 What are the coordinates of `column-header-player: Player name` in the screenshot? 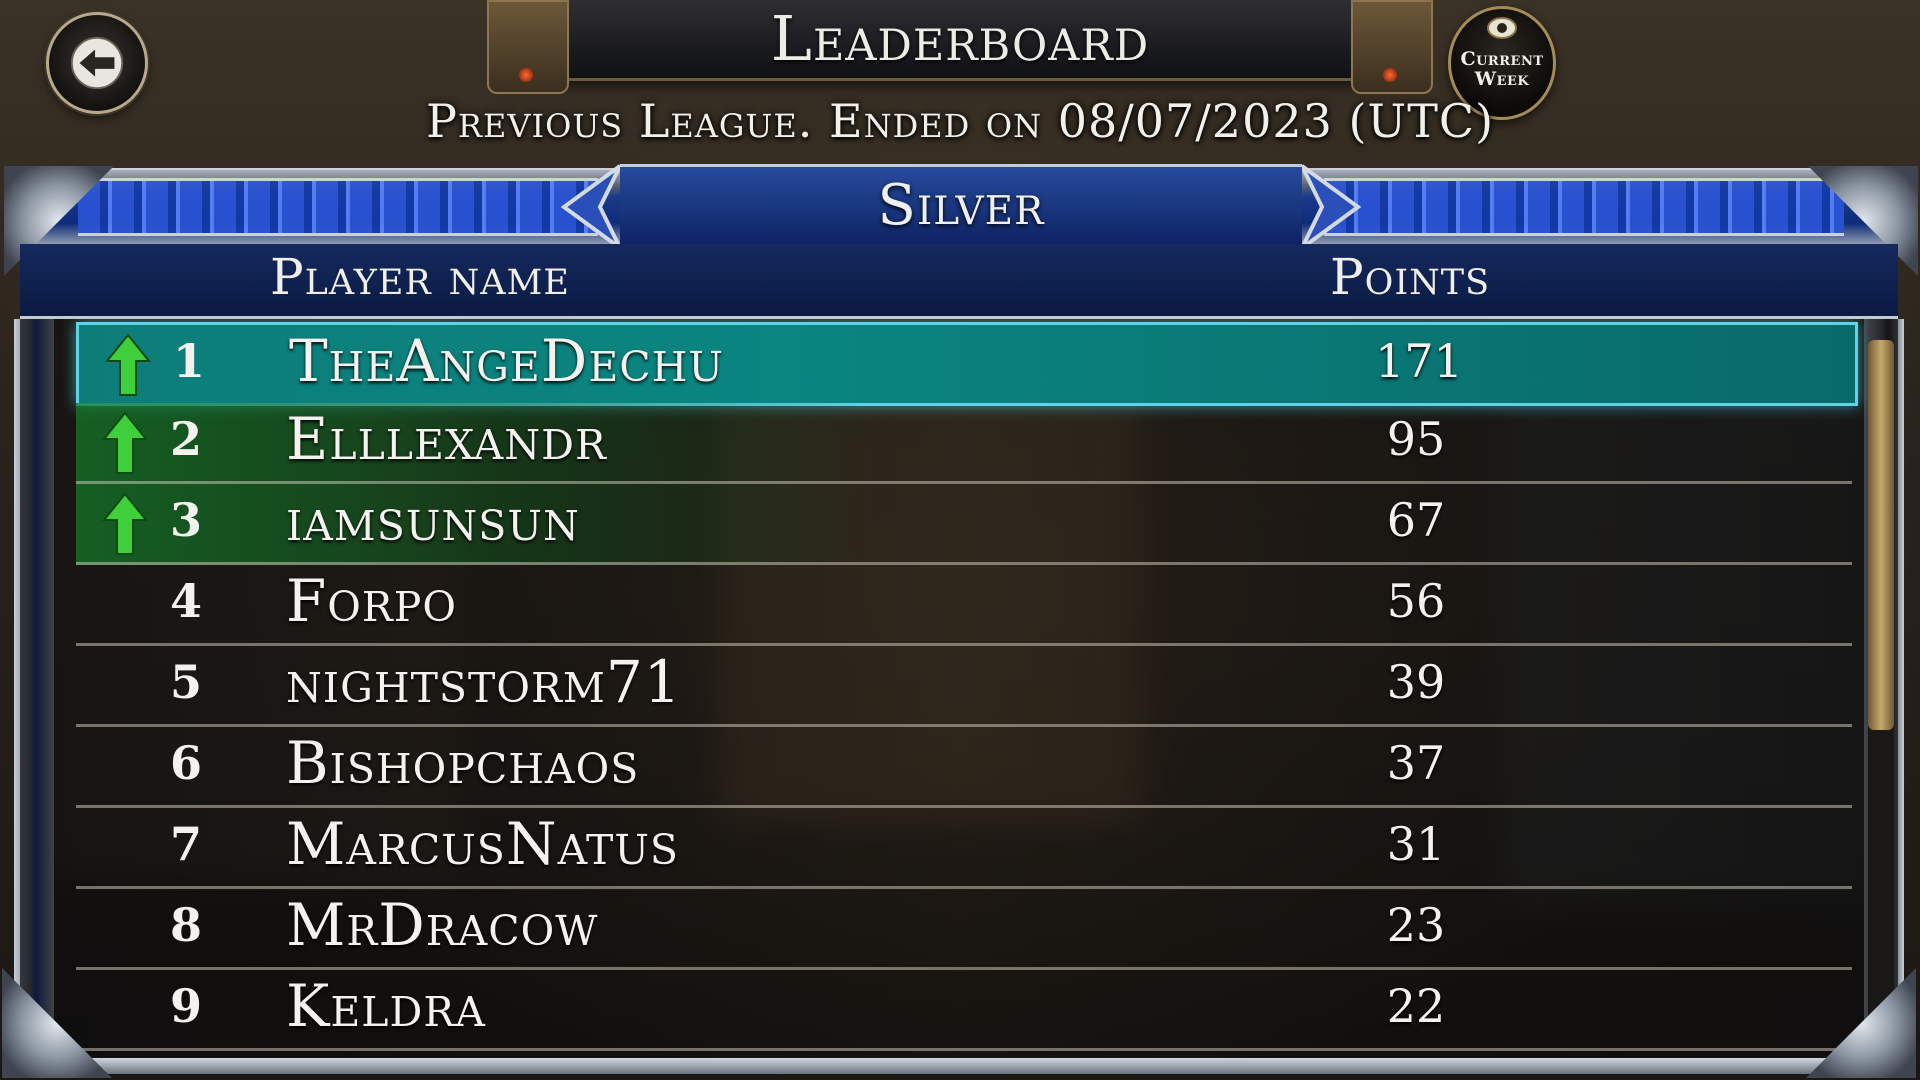 It's located at (420, 277).